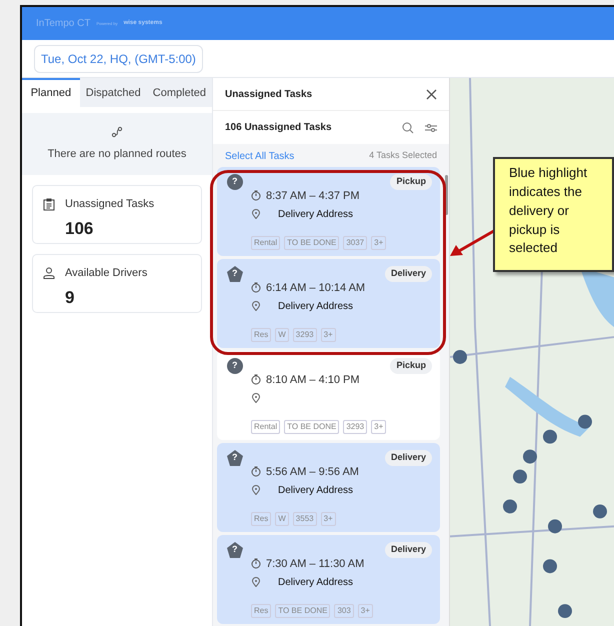 The width and height of the screenshot is (614, 626). I want to click on route-tab: Dispatched, so click(113, 92).